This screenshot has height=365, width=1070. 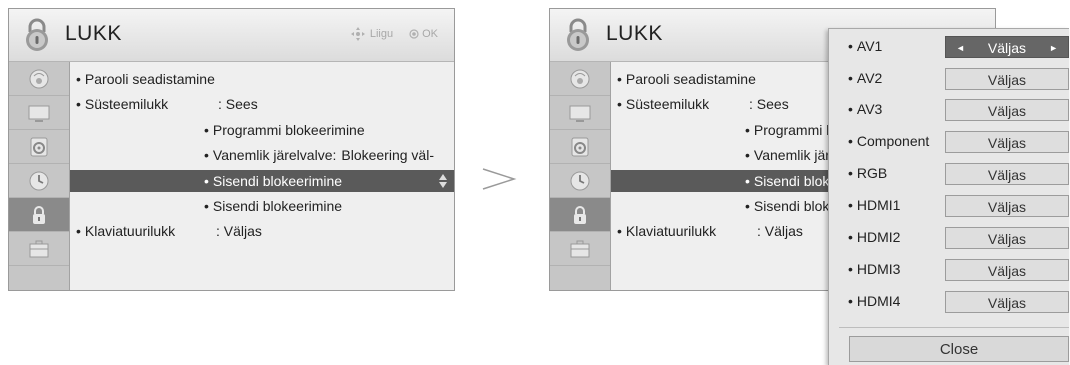 What do you see at coordinates (959, 349) in the screenshot?
I see `close-button: Close` at bounding box center [959, 349].